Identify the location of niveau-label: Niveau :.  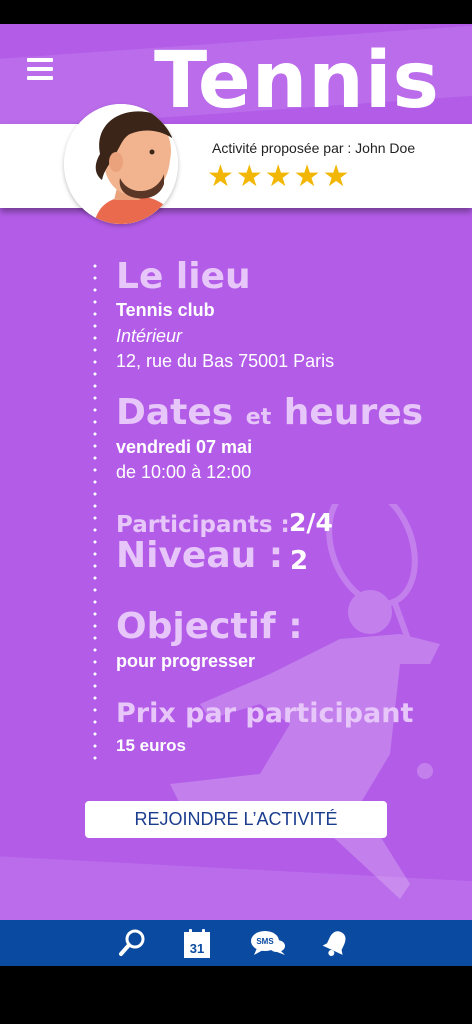
(200, 555).